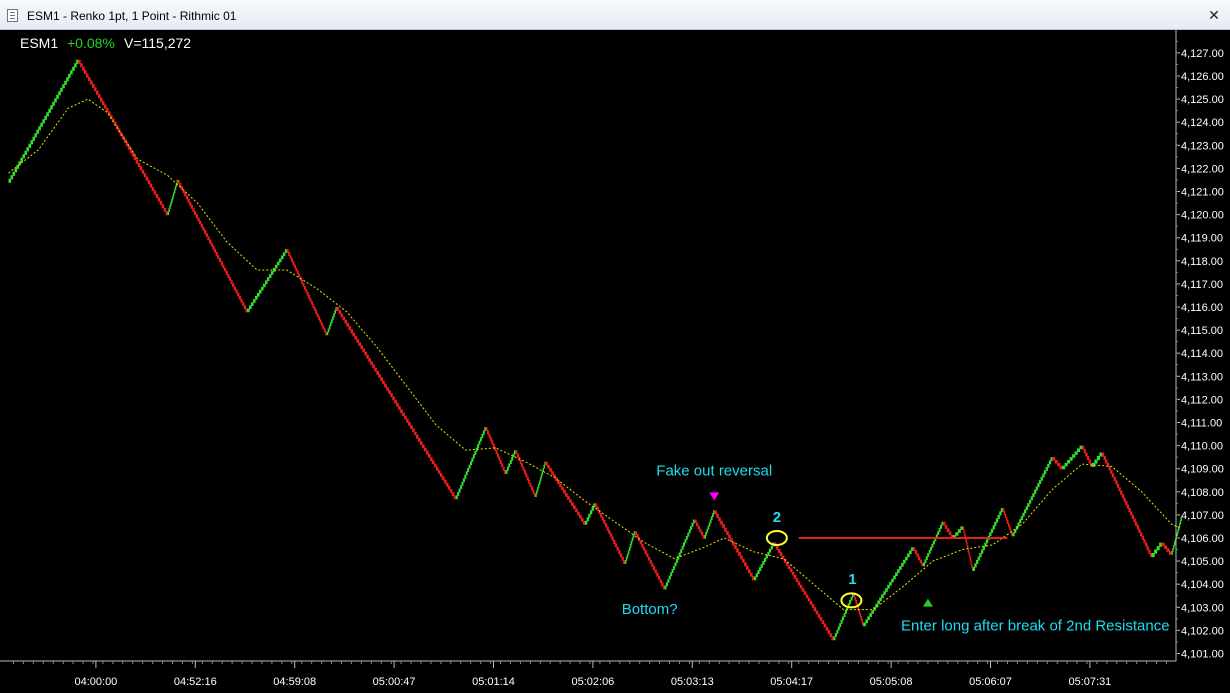  What do you see at coordinates (394, 682) in the screenshot?
I see `time-tick-label: 05:00:47` at bounding box center [394, 682].